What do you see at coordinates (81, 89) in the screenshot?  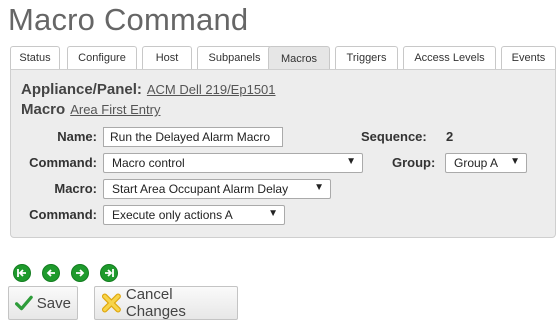 I see `appliance-label: Appliance/Panel:` at bounding box center [81, 89].